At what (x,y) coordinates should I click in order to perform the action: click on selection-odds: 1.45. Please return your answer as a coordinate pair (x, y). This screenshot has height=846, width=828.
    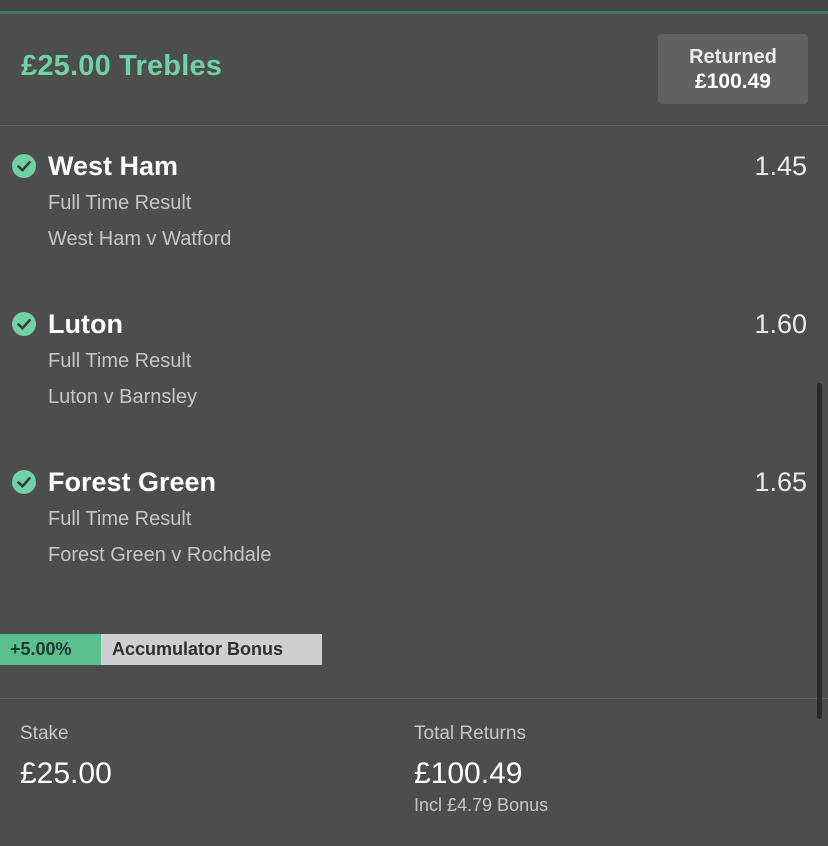
    Looking at the image, I should click on (780, 166).